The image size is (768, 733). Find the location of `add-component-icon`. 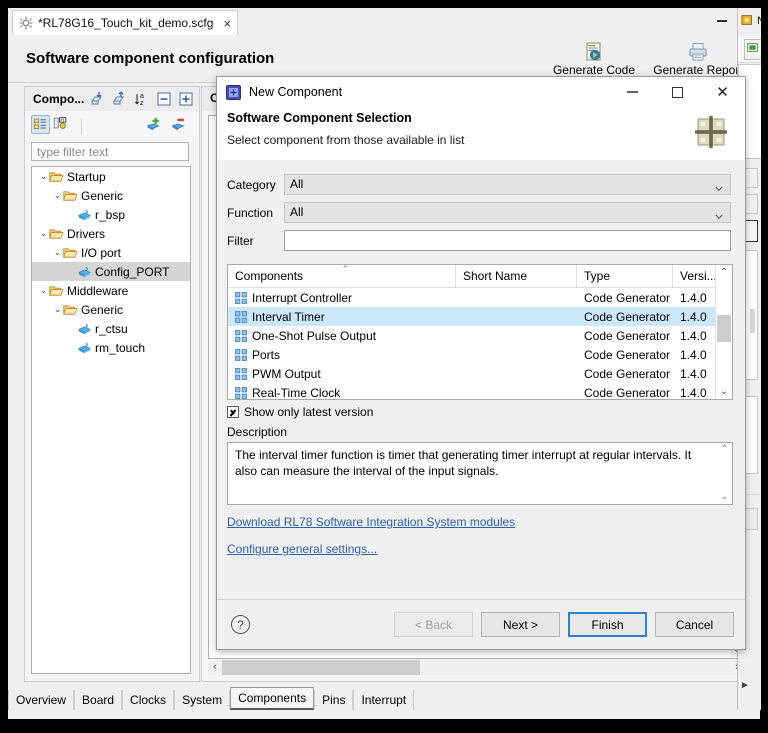

add-component-icon is located at coordinates (154, 125).